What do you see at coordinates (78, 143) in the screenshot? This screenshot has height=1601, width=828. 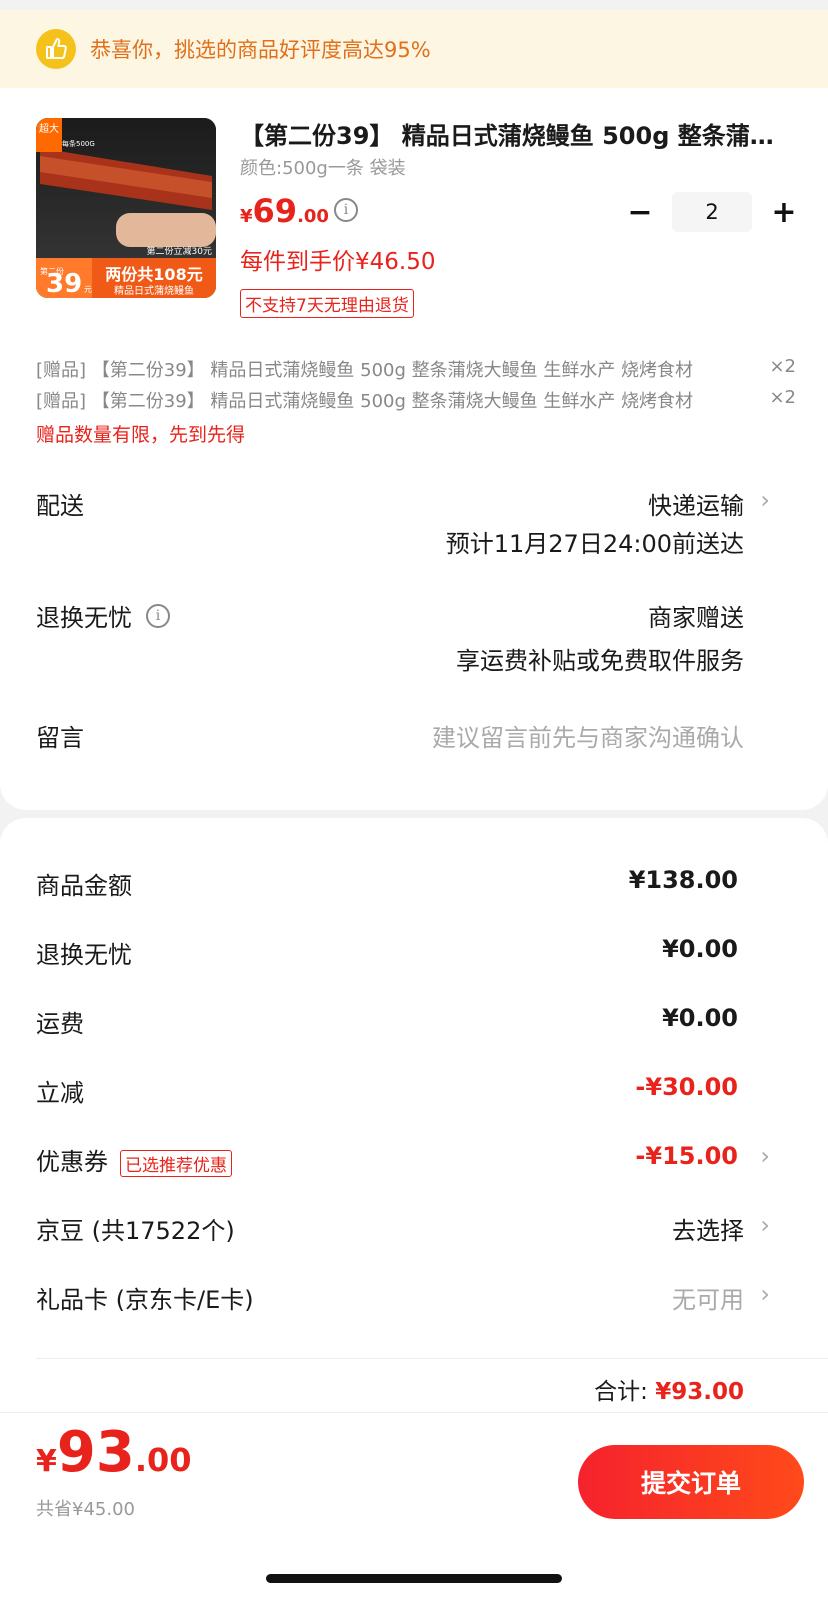 I see `image-badge-sub: 每条500G` at bounding box center [78, 143].